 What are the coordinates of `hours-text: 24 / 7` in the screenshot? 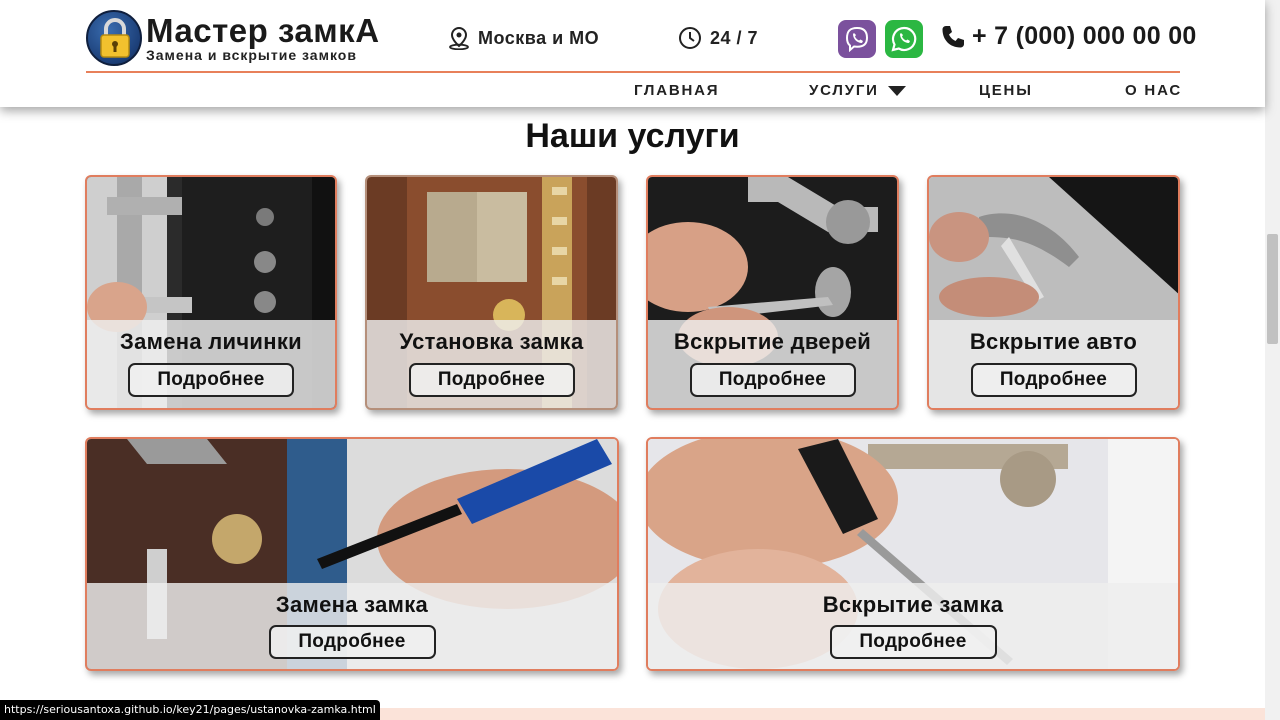 It's located at (734, 37).